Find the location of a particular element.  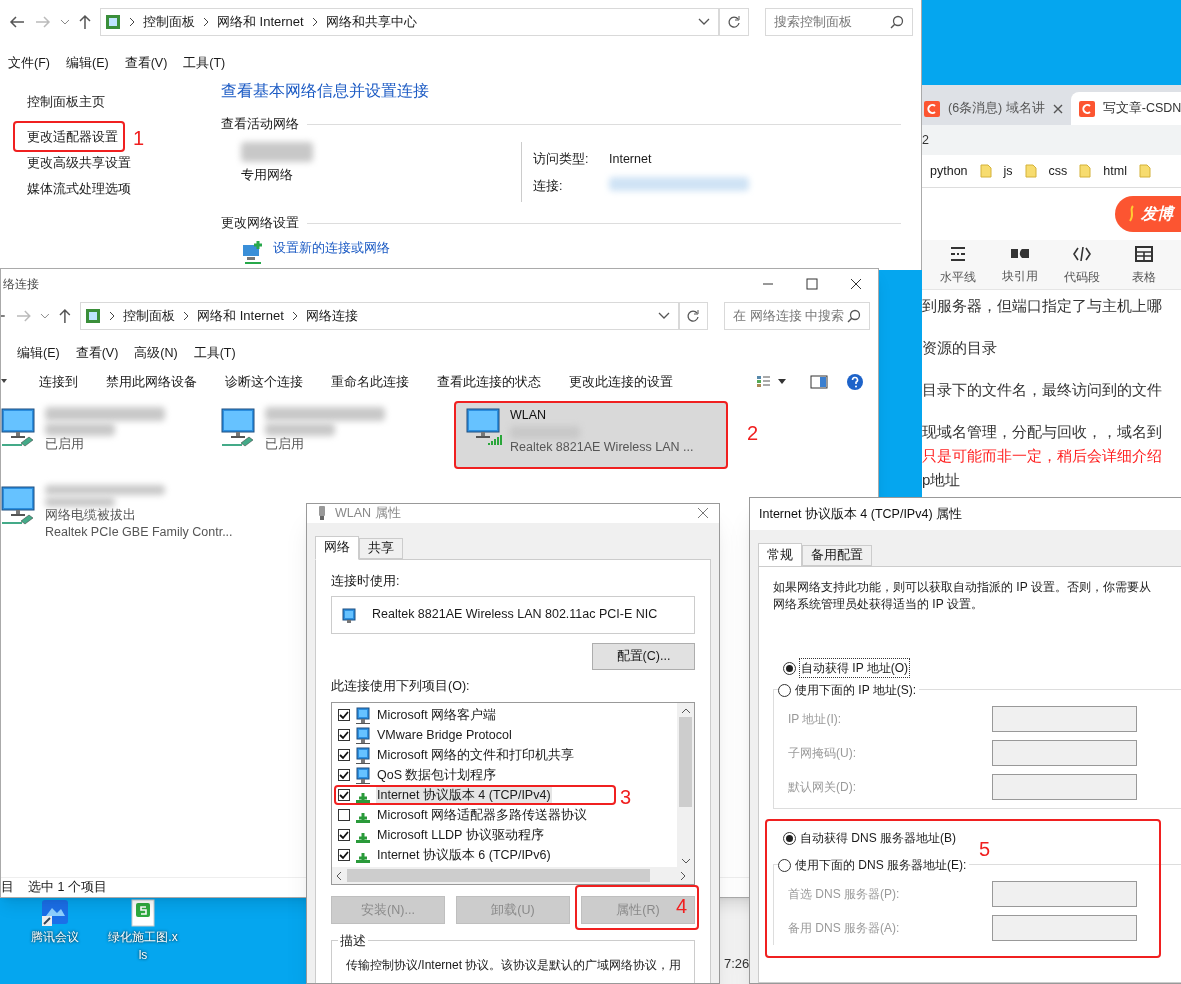

address-bar: 控制面板 网络和 Internet 网络和共享中心 is located at coordinates (409, 22).